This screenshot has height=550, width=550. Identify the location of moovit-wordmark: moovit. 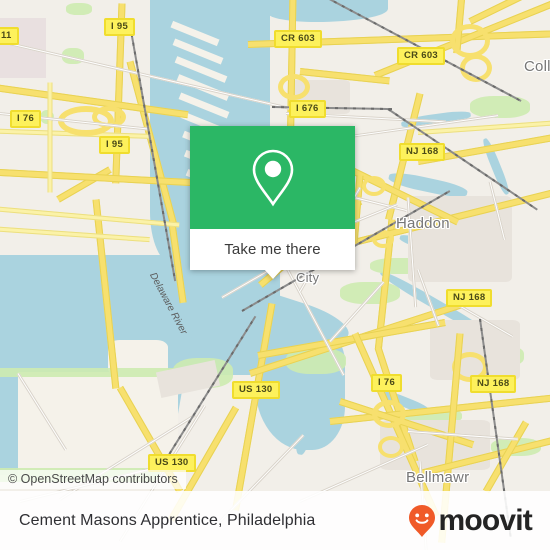
(485, 520).